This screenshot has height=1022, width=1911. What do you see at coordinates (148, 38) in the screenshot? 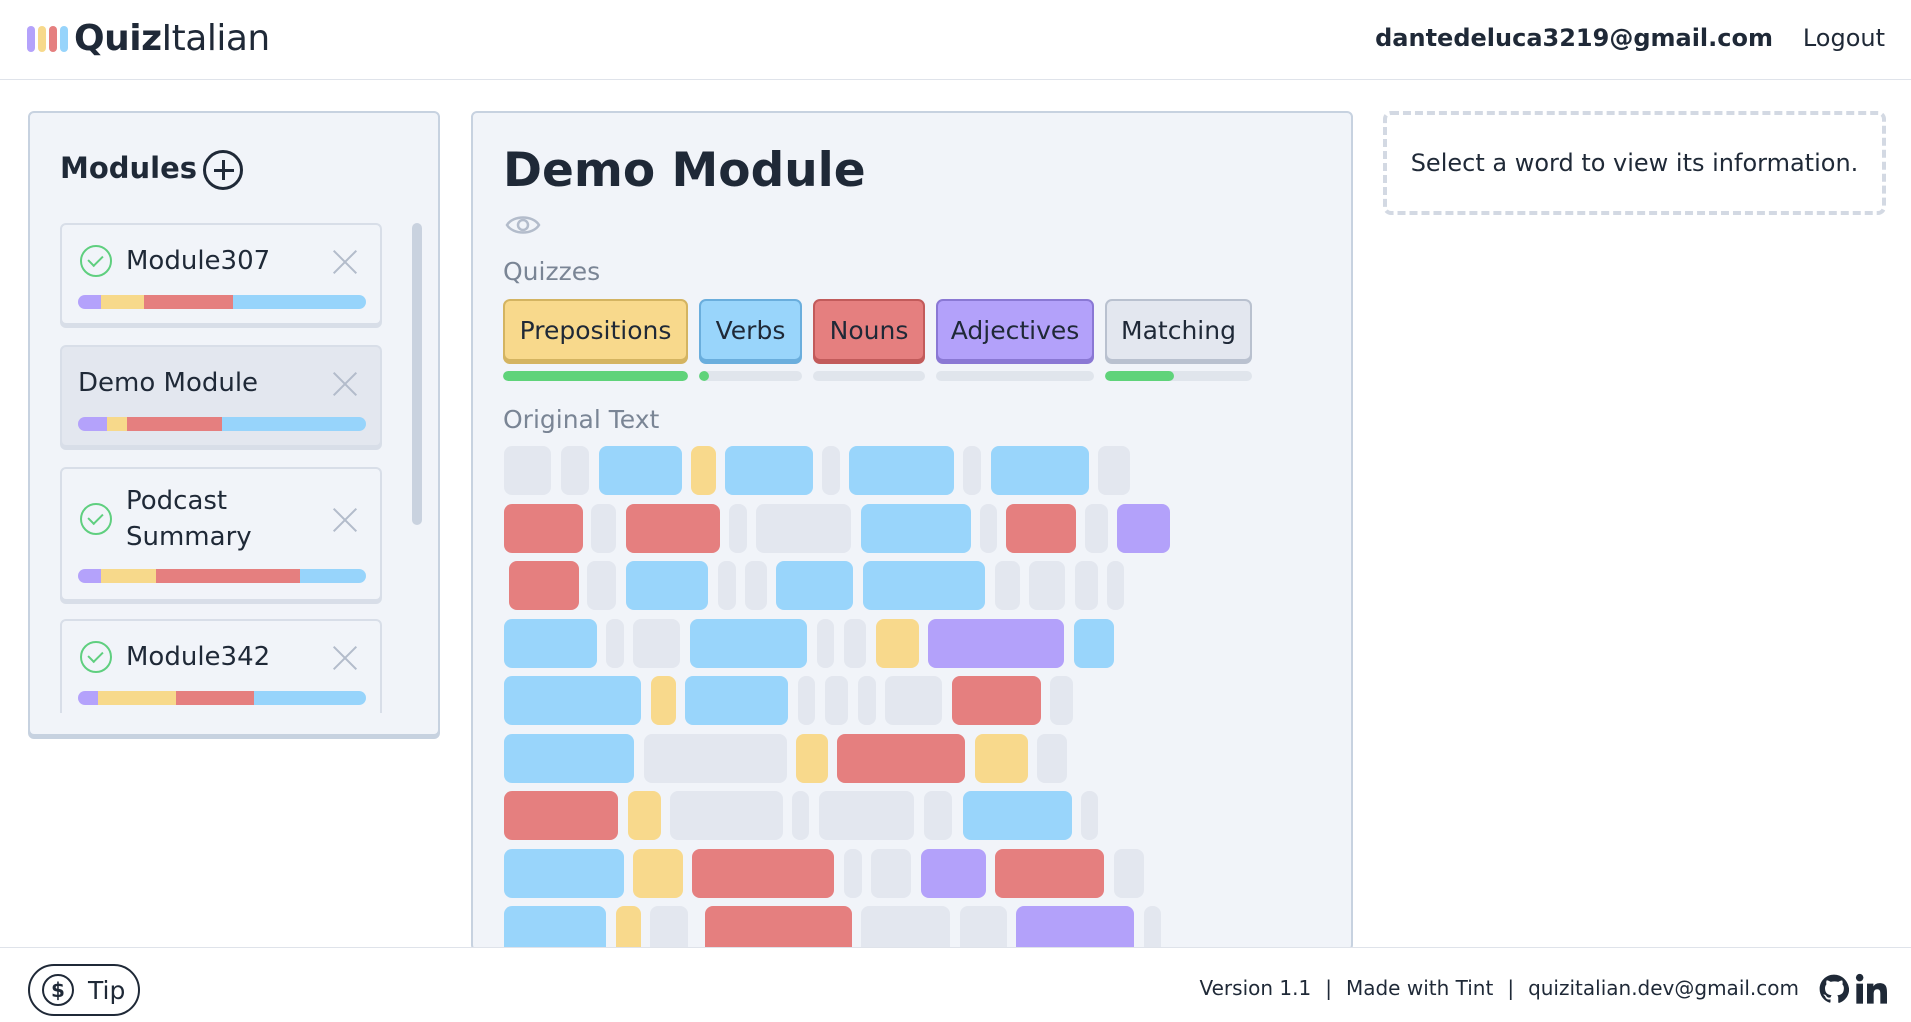
I see `app-logo: QuizItalian` at bounding box center [148, 38].